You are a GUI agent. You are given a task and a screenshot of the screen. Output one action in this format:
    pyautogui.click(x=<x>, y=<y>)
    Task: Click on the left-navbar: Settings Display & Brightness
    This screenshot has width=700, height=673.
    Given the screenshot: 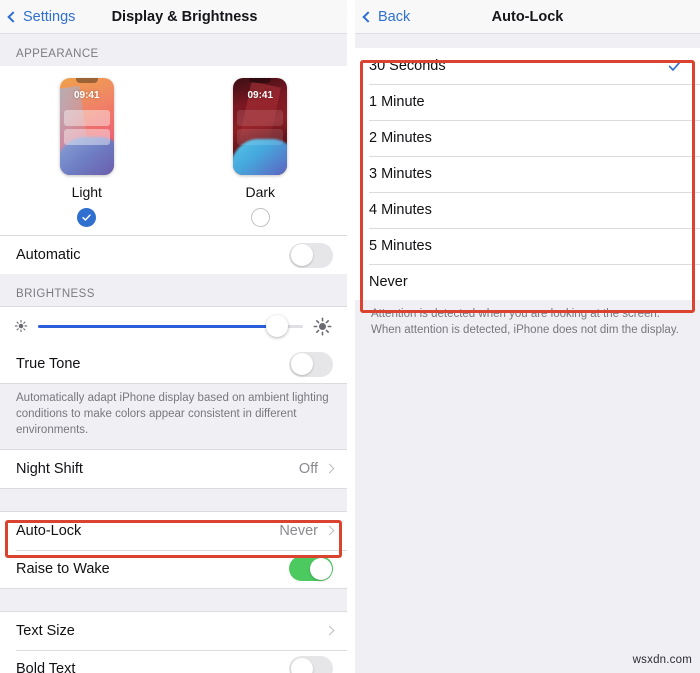 What is the action you would take?
    pyautogui.click(x=173, y=17)
    